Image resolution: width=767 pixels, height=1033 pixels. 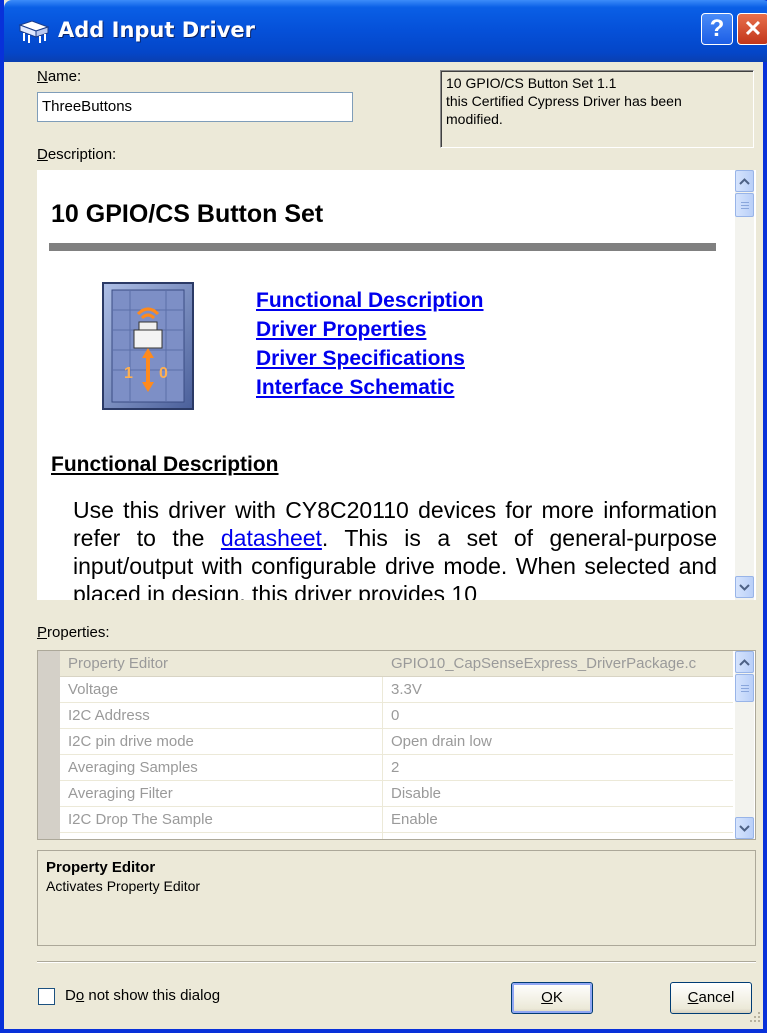 I want to click on property-row: Averaging Filter Disable, so click(x=396, y=794).